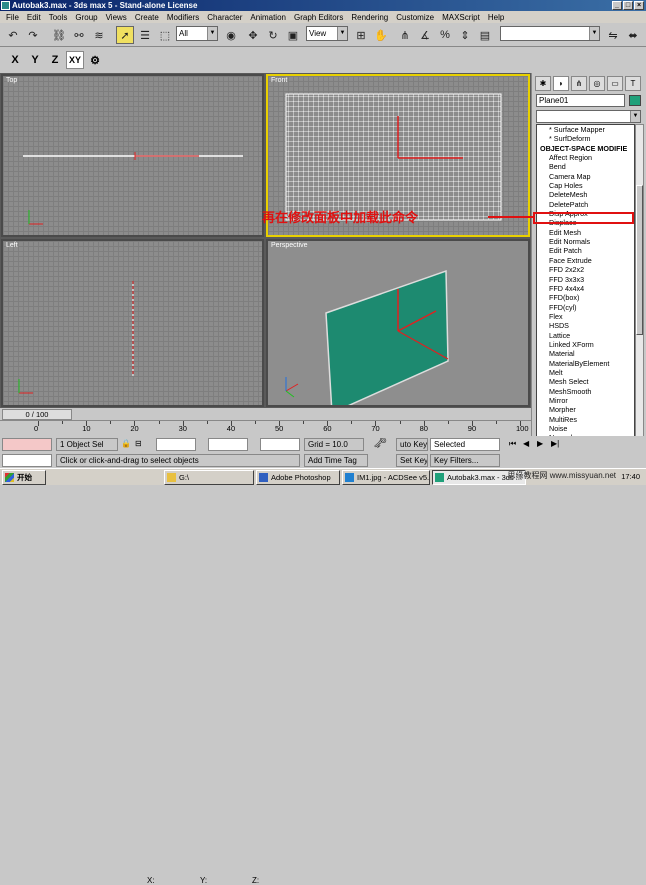  I want to click on menu-modifiers: Modifiers, so click(183, 17).